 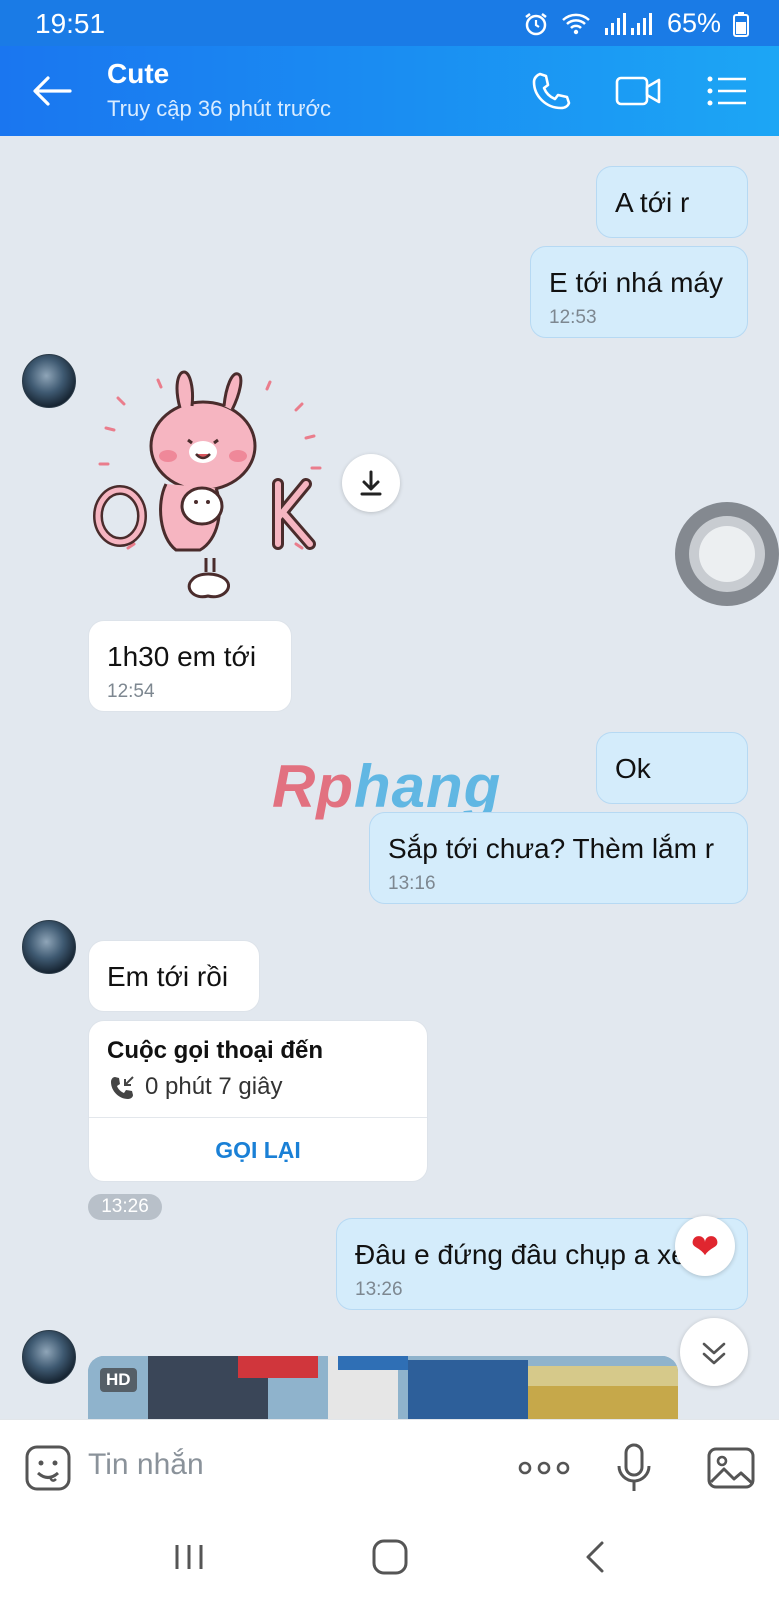 What do you see at coordinates (633, 768) in the screenshot?
I see `message-text: Ok` at bounding box center [633, 768].